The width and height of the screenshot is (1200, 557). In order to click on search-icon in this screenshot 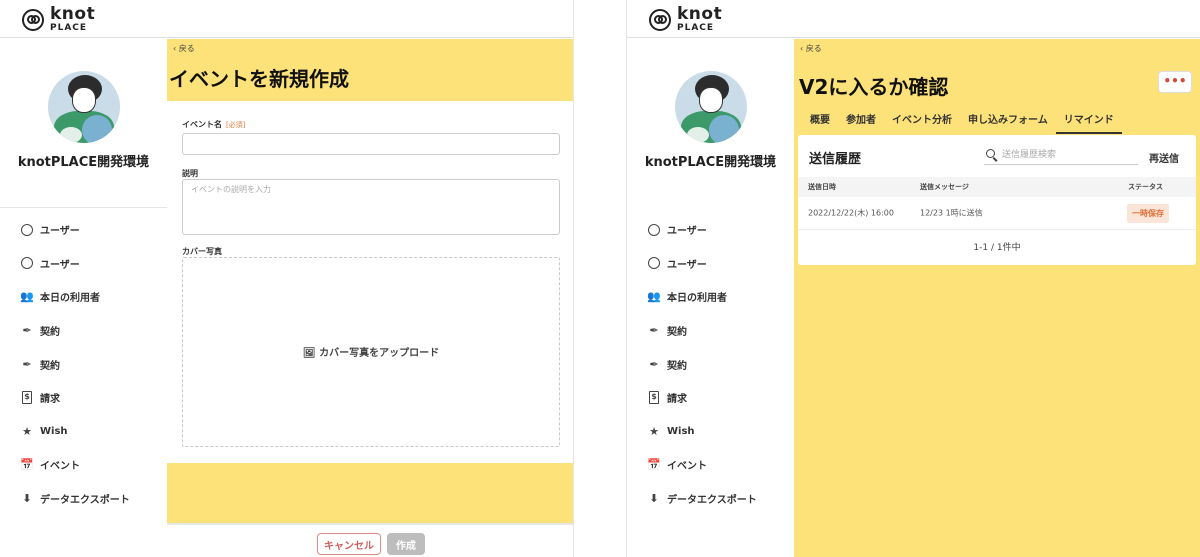, I will do `click(990, 153)`.